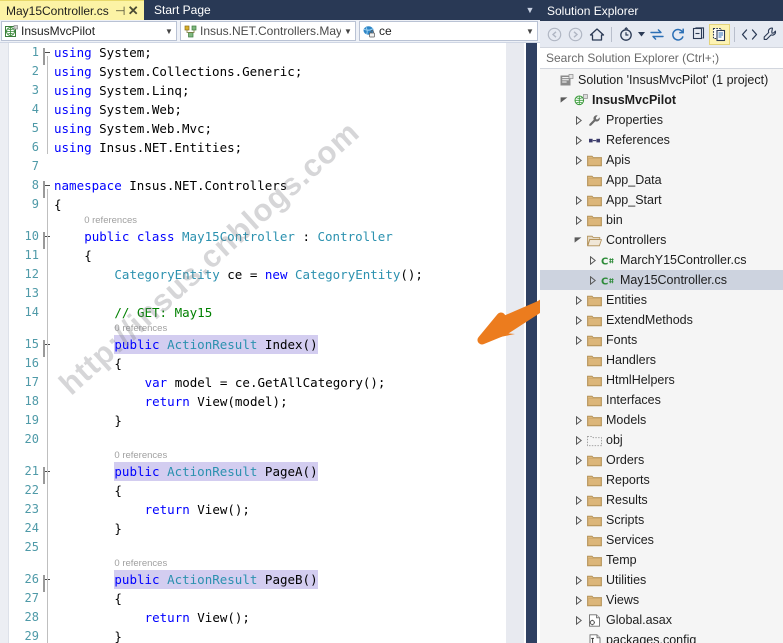 The image size is (783, 643). Describe the element at coordinates (257, 635) in the screenshot. I see `code-line: 29}` at that location.